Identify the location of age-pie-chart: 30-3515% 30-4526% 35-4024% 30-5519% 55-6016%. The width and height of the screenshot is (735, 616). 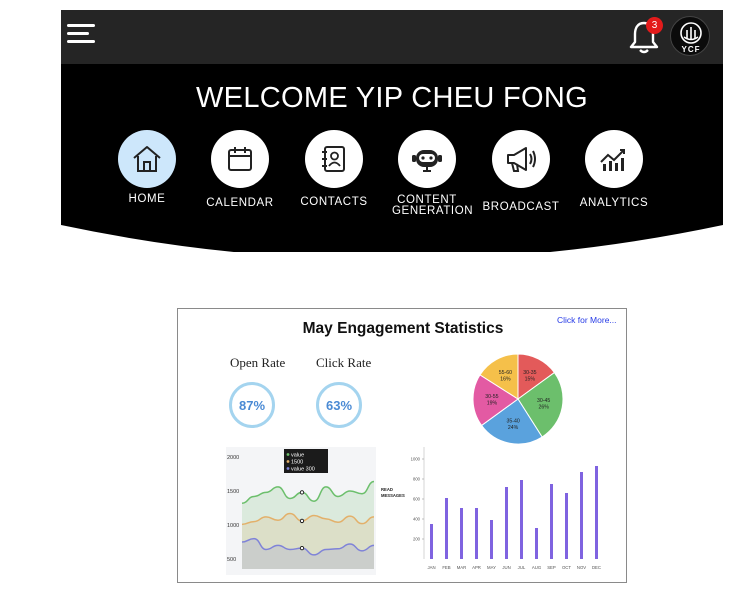
(518, 399).